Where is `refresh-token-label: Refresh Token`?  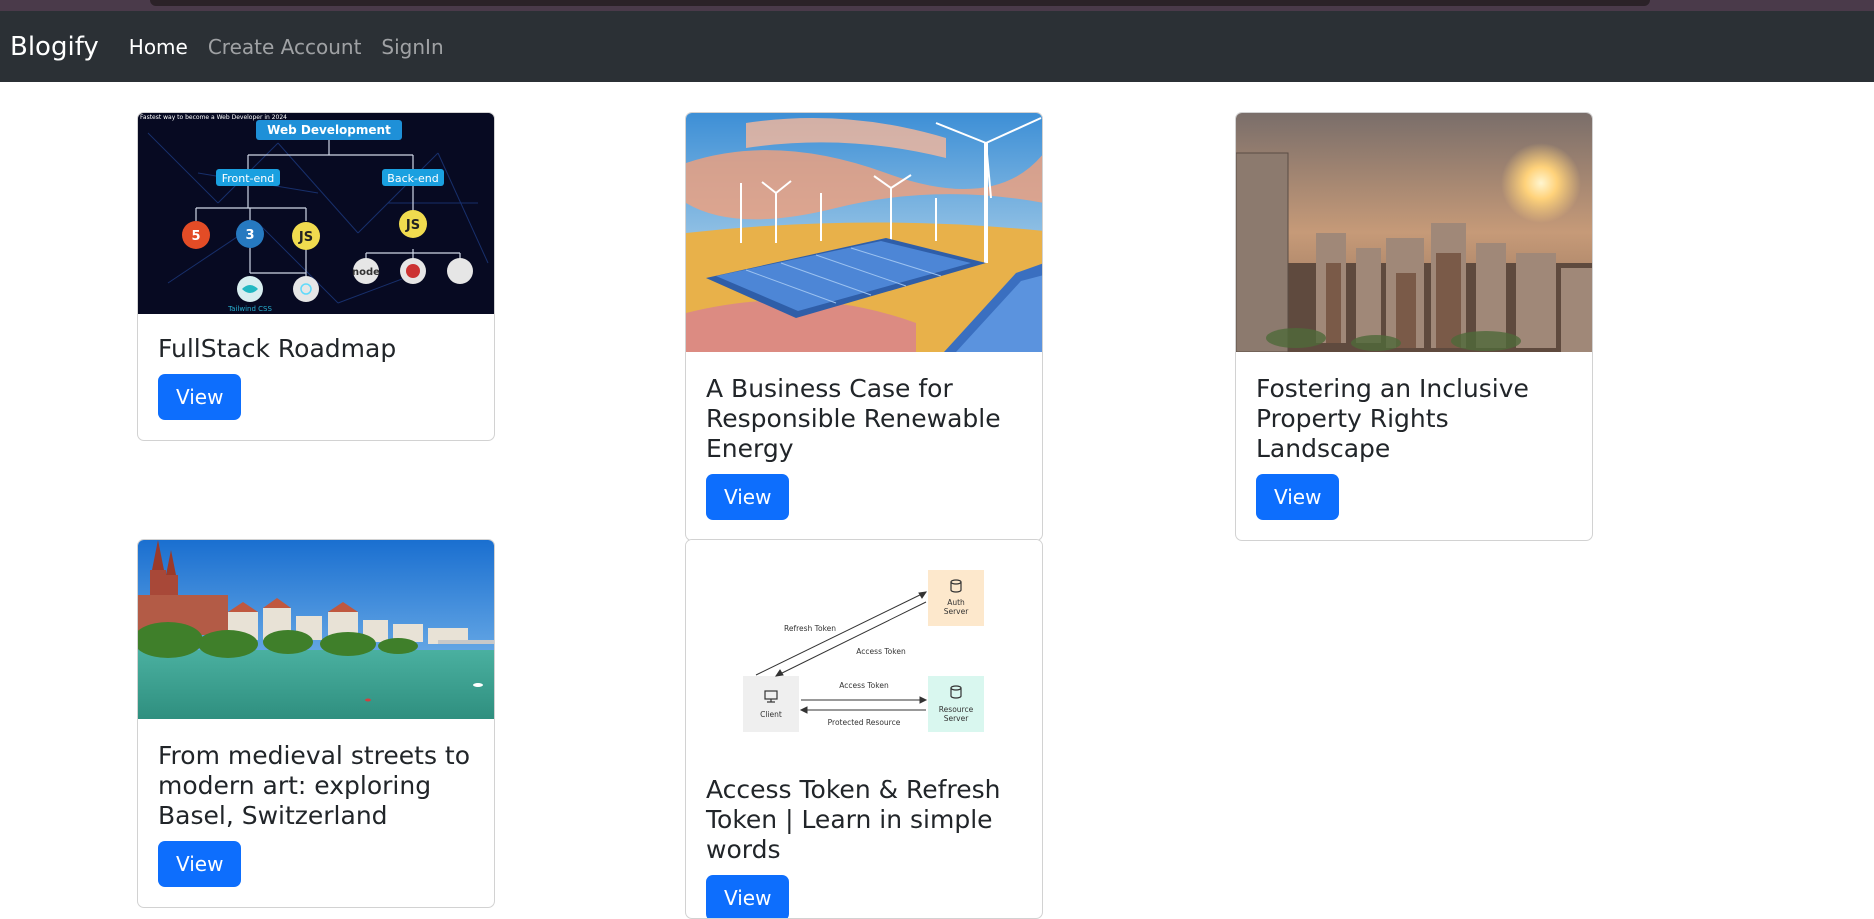
refresh-token-label: Refresh Token is located at coordinates (810, 628).